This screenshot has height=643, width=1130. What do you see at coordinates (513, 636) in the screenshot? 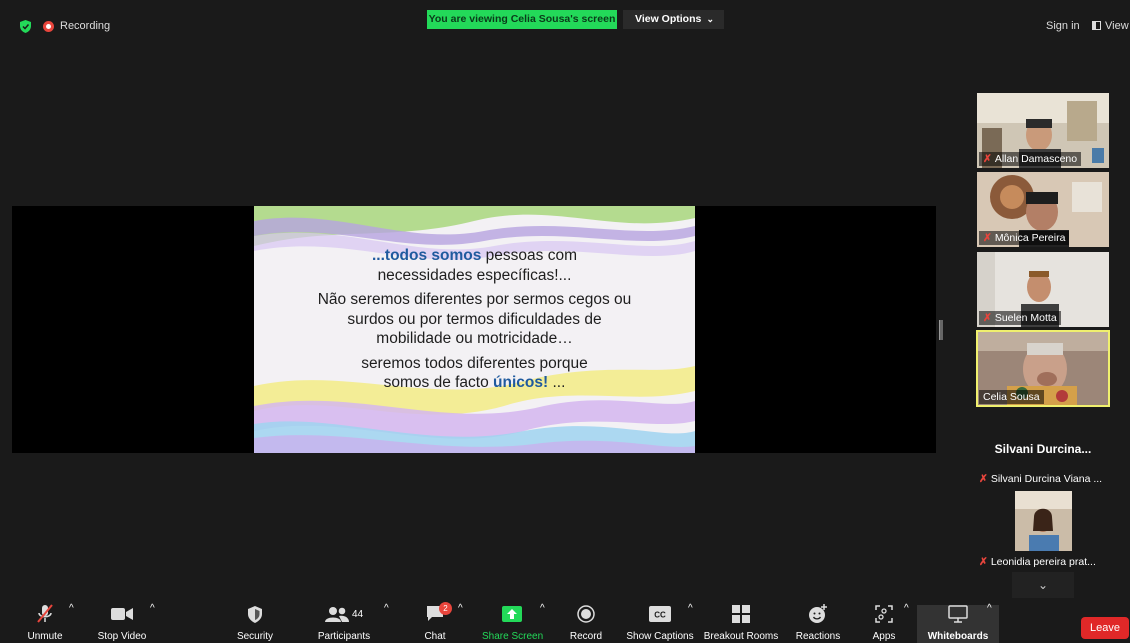
I see `share-screen-label: Share Screen` at bounding box center [513, 636].